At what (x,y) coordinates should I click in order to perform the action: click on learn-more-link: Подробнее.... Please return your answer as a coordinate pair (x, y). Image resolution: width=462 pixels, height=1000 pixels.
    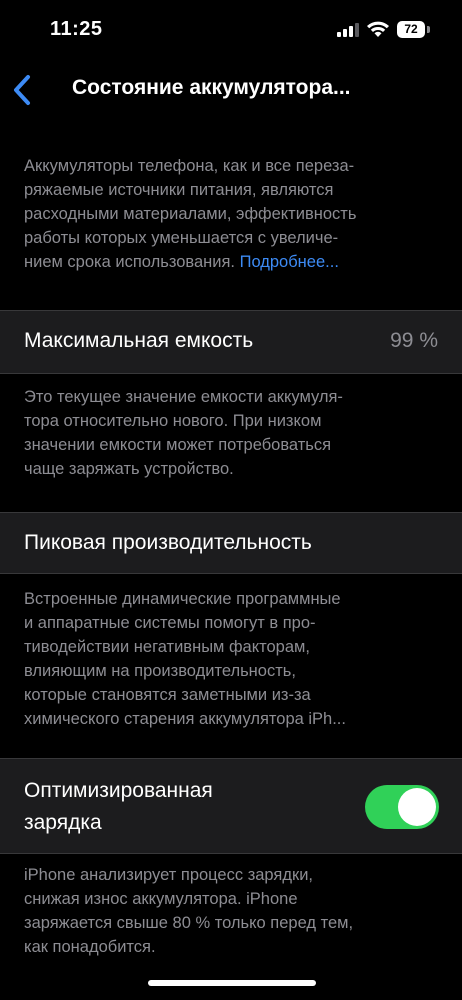
    Looking at the image, I should click on (289, 262).